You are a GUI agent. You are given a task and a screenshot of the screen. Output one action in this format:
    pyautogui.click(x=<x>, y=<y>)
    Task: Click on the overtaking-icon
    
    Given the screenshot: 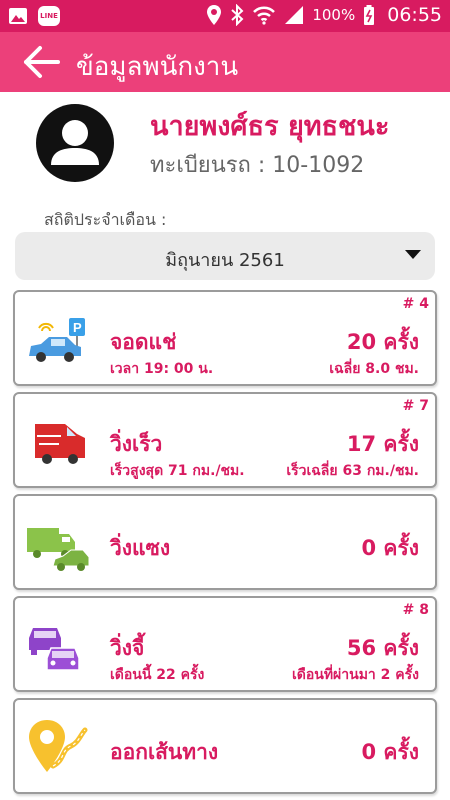 What is the action you would take?
    pyautogui.click(x=58, y=549)
    